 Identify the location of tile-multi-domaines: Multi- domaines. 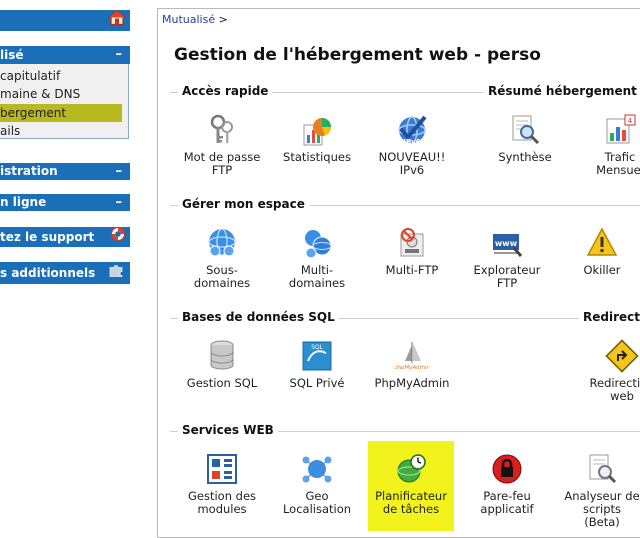
(317, 258).